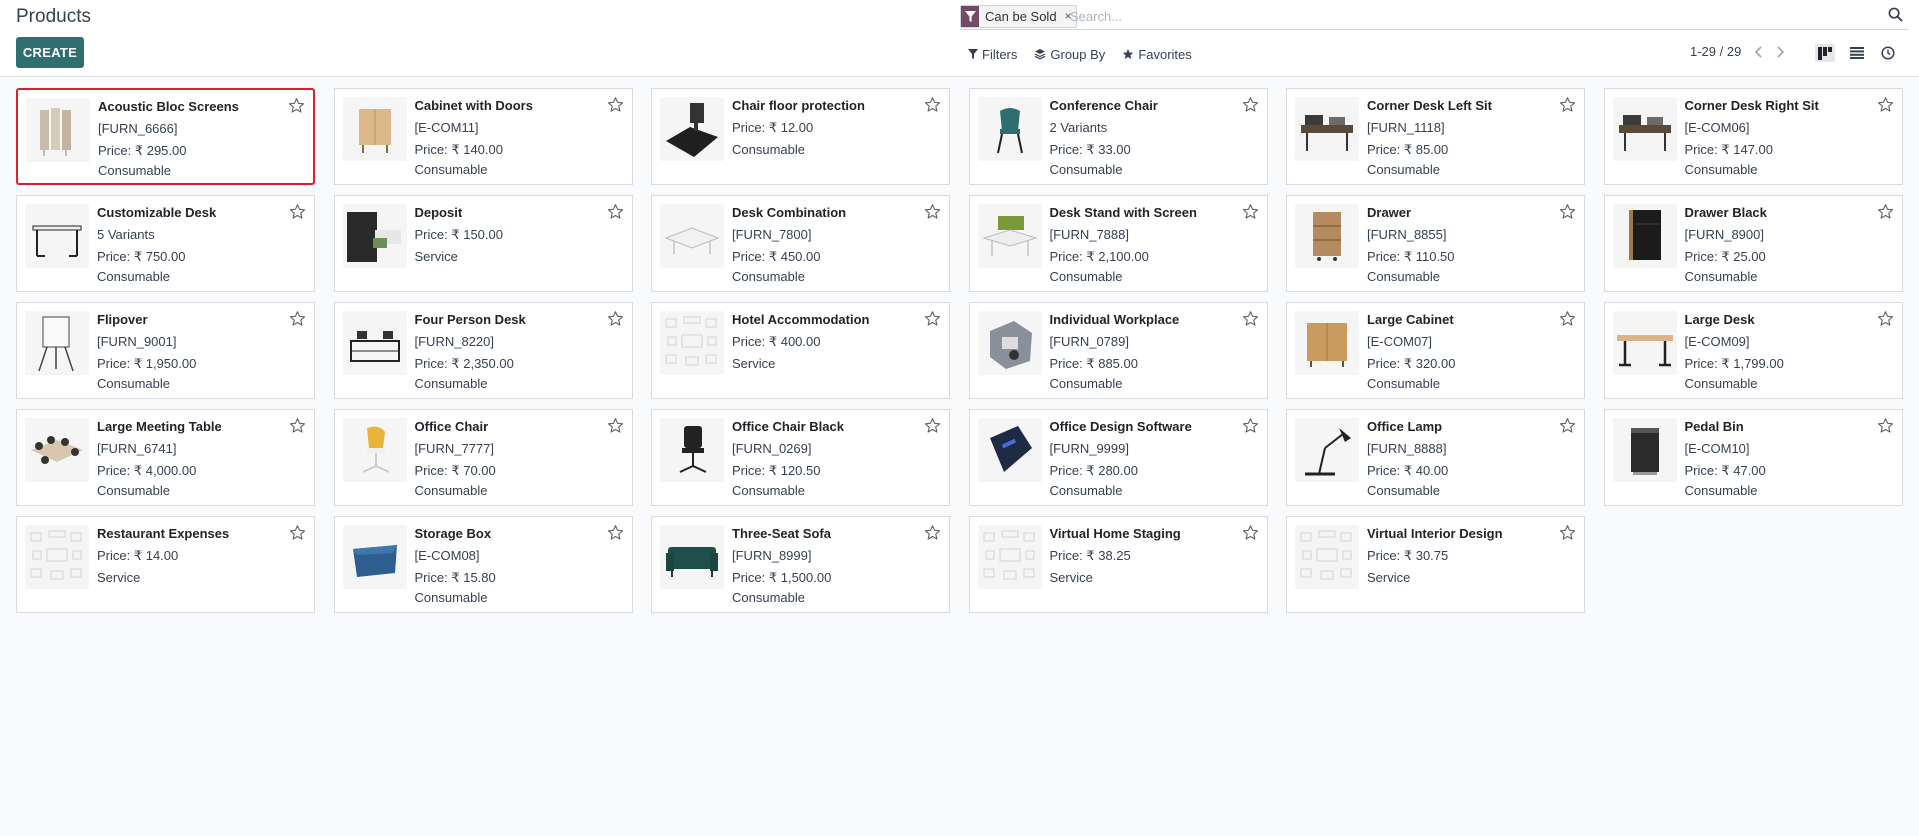 Image resolution: width=1919 pixels, height=836 pixels. I want to click on pager-value: 1-29 / 29, so click(1715, 51).